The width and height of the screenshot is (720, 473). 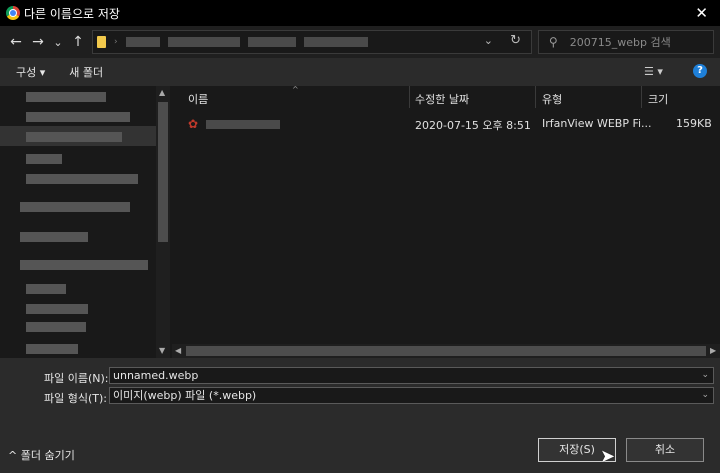 What do you see at coordinates (713, 350) in the screenshot?
I see `scroll-right-icon: ▶` at bounding box center [713, 350].